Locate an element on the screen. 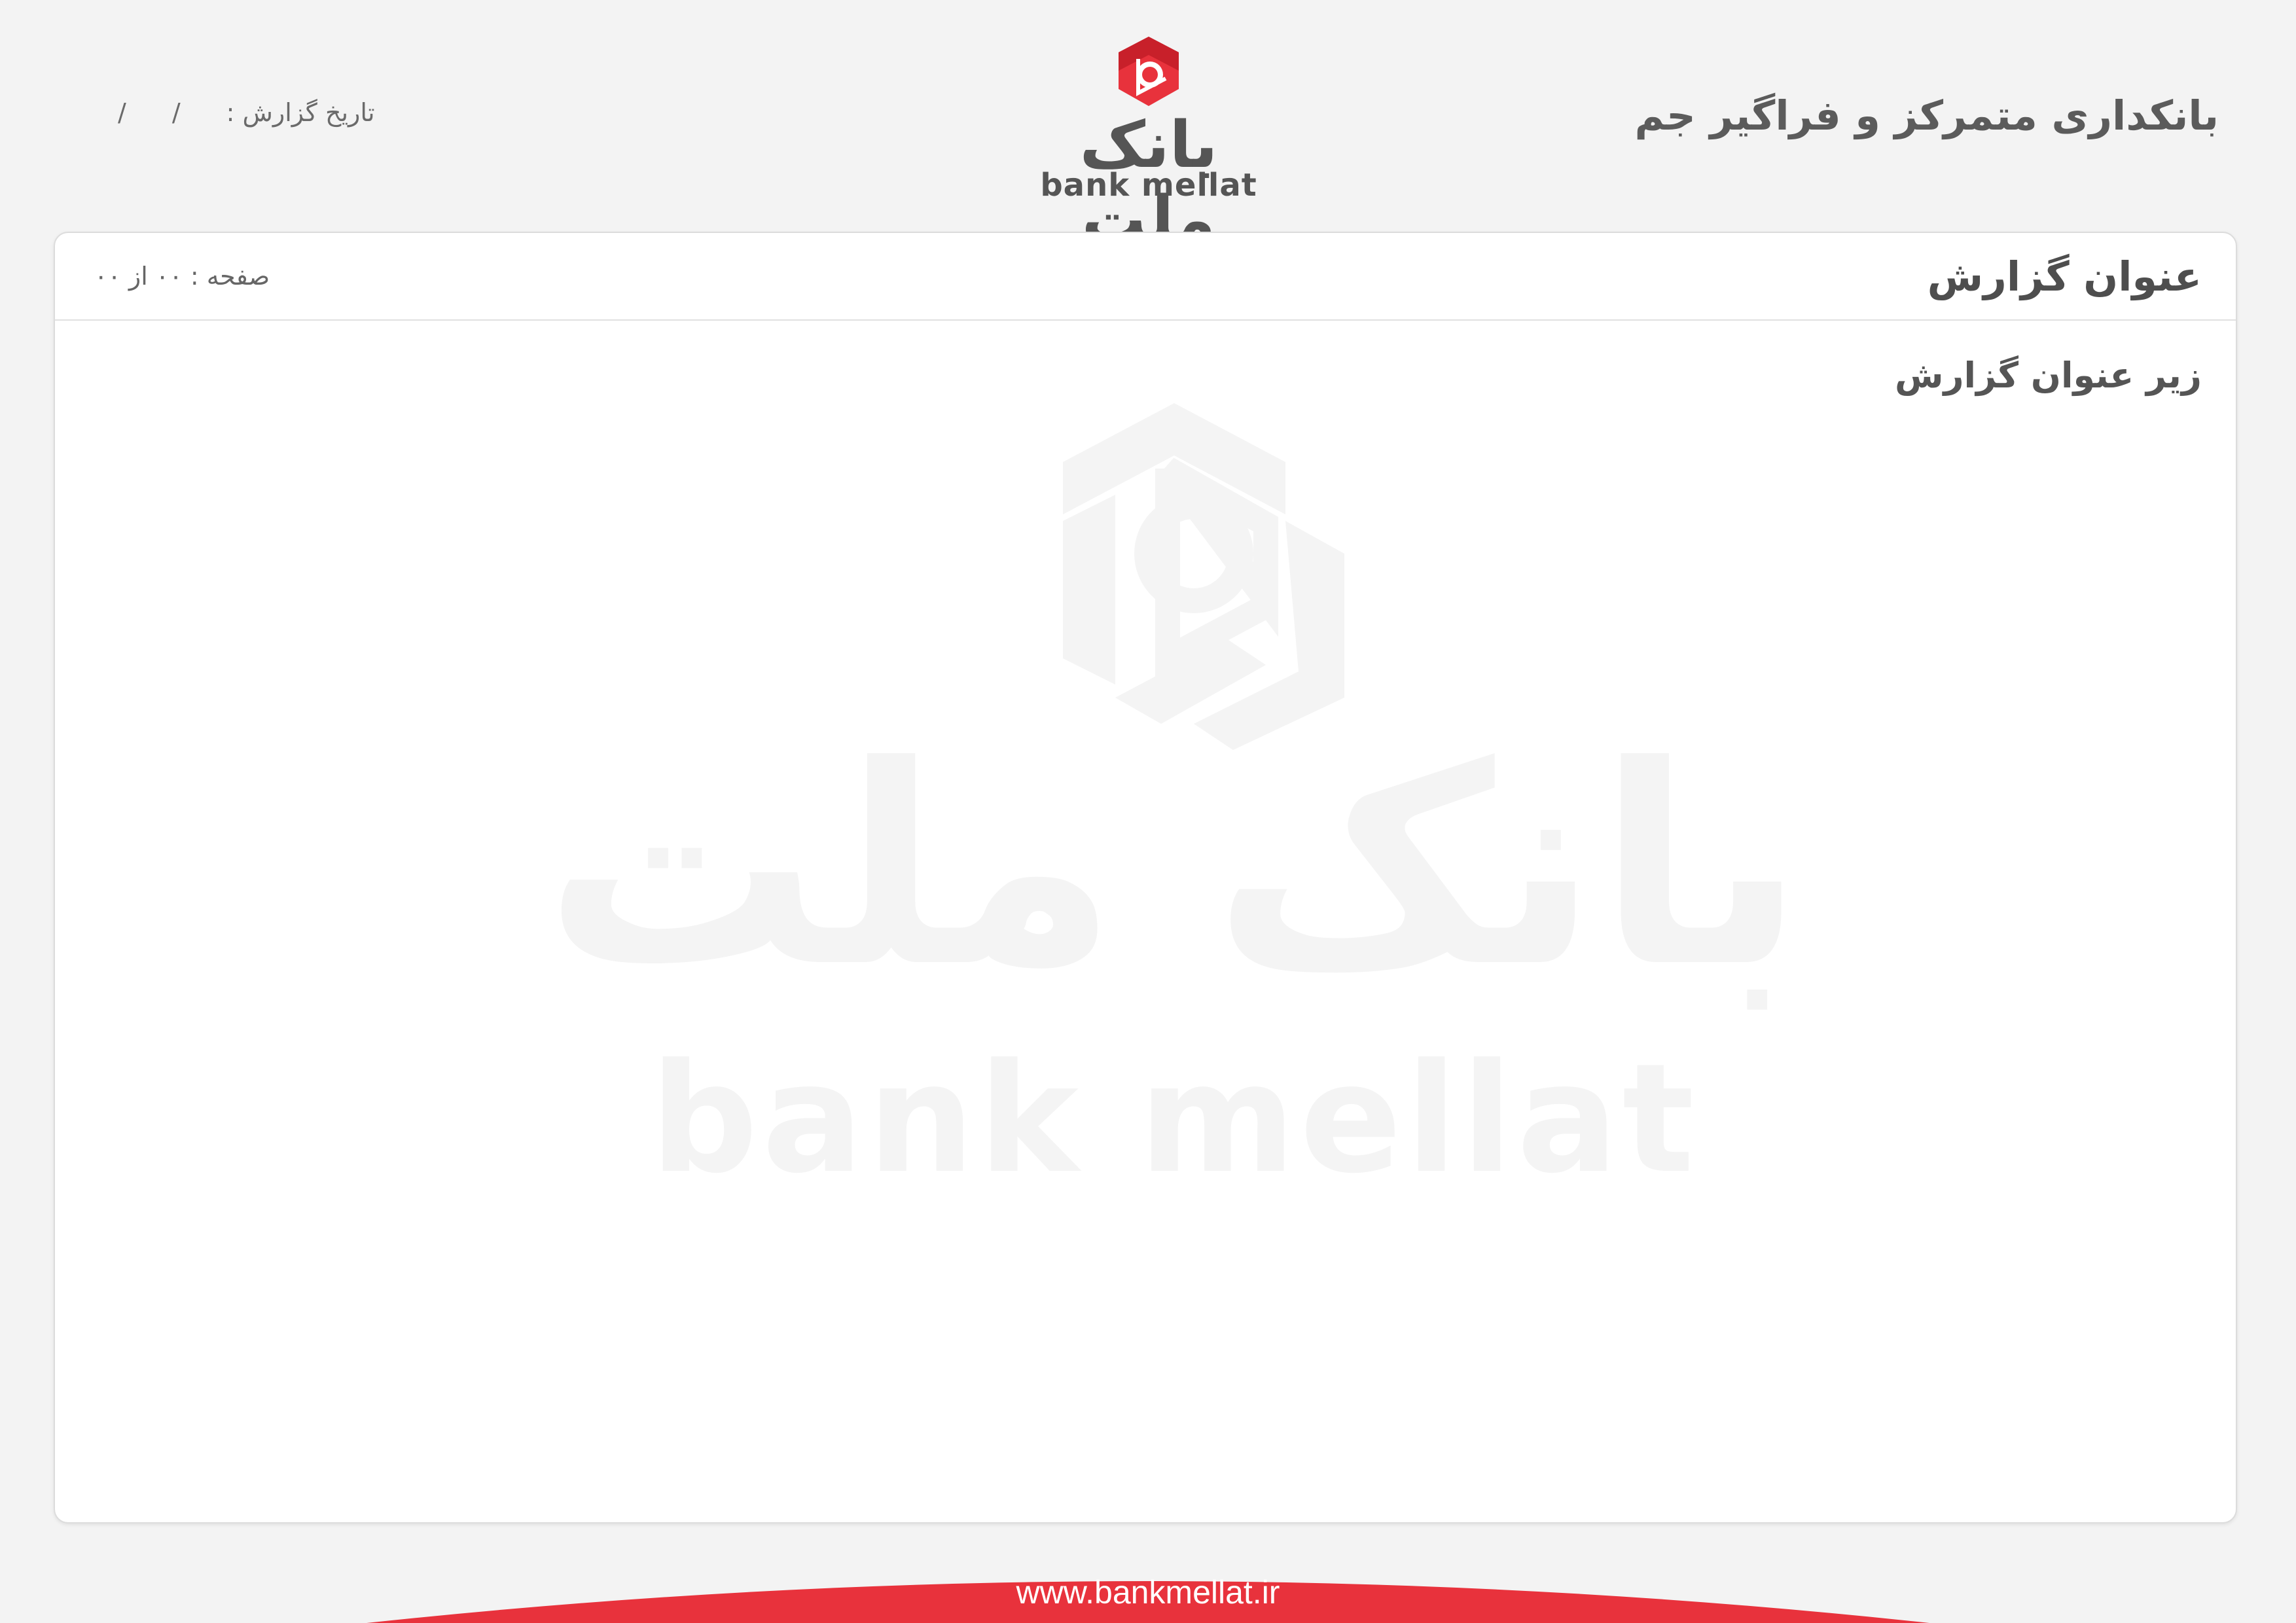 Image resolution: width=2296 pixels, height=1623 pixels. report-date-label: تاریخ گزارش : is located at coordinates (300, 112).